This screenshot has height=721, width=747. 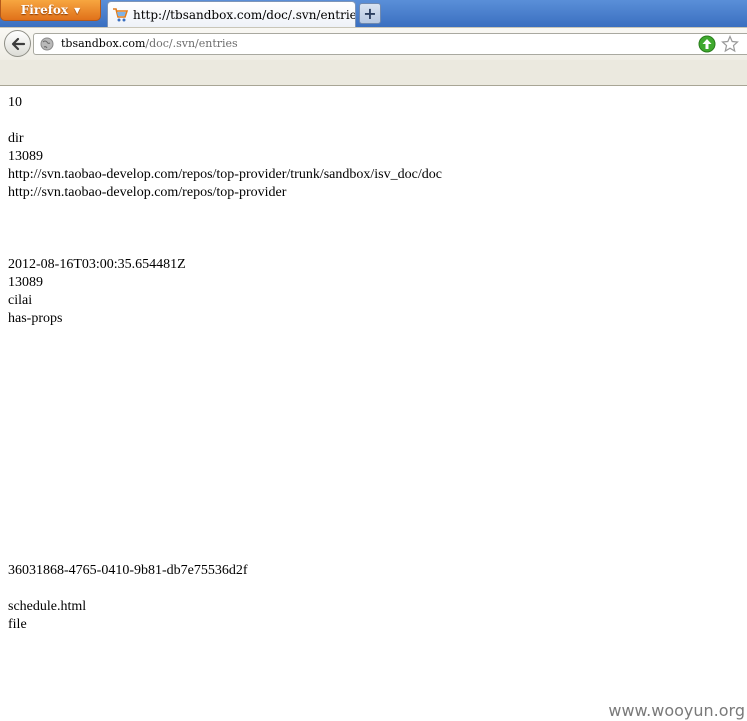 I want to click on url-path: /doc/.svn/entries, so click(x=191, y=43).